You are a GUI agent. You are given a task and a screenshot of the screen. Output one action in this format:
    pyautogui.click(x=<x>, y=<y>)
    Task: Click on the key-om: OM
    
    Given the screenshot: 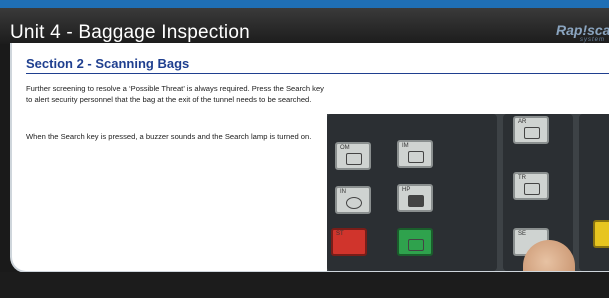 What is the action you would take?
    pyautogui.click(x=353, y=156)
    